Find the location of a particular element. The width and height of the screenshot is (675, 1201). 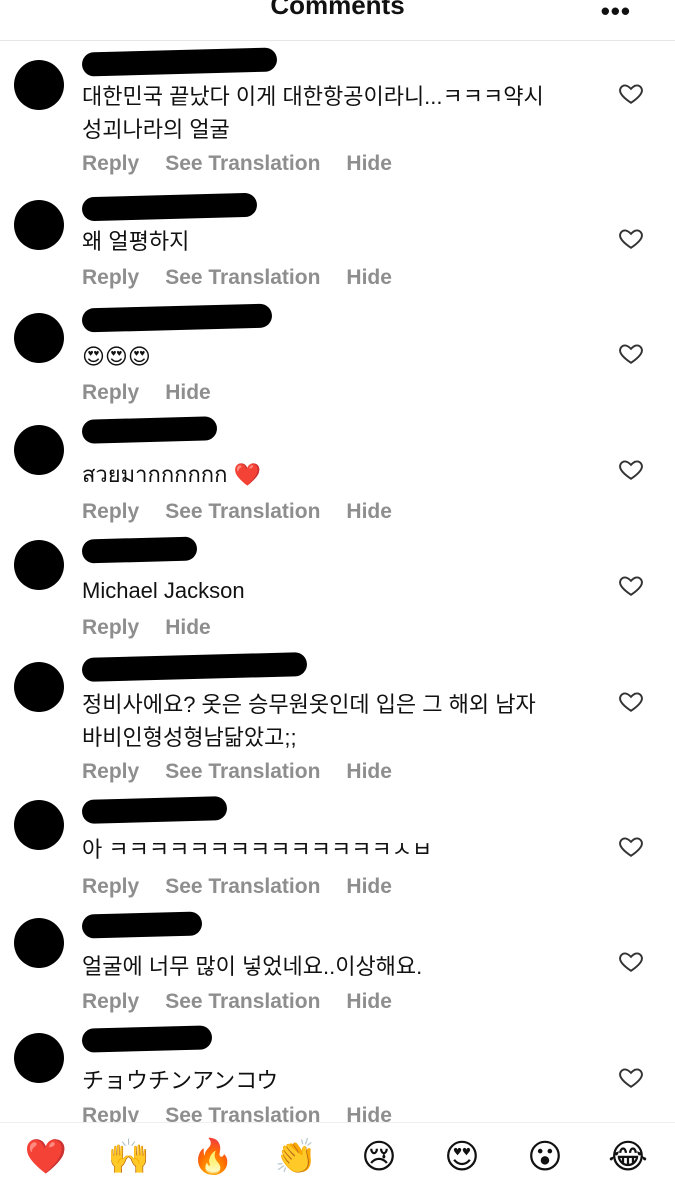

comment-text: 얼굴에 너무 많이 넣었네요..이상해요. is located at coordinates (252, 966).